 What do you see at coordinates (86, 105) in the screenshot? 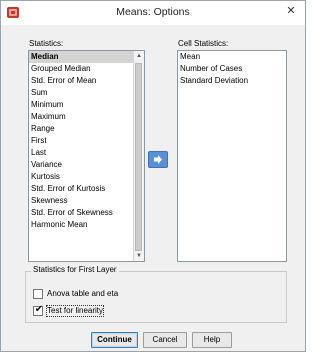
I see `statistics-list-item: Minimum` at bounding box center [86, 105].